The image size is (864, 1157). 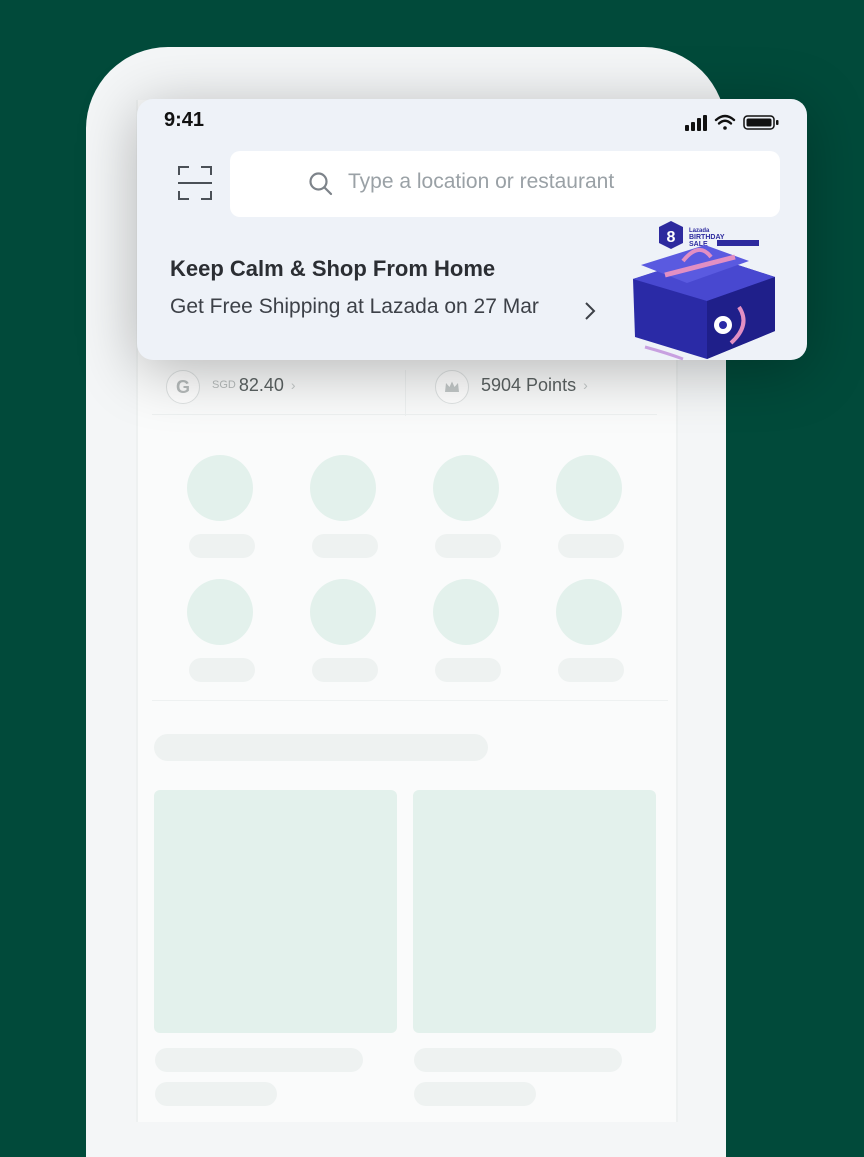 What do you see at coordinates (183, 387) in the screenshot?
I see `grabpay-coin-icon: G` at bounding box center [183, 387].